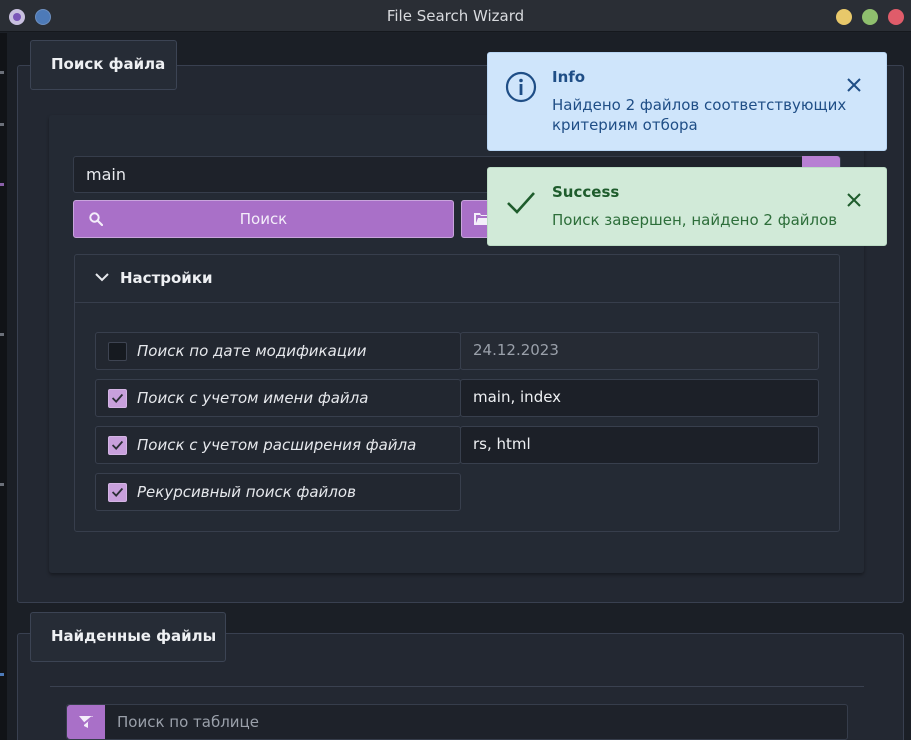 This screenshot has height=740, width=911. I want to click on checkbox-recursive, so click(117, 492).